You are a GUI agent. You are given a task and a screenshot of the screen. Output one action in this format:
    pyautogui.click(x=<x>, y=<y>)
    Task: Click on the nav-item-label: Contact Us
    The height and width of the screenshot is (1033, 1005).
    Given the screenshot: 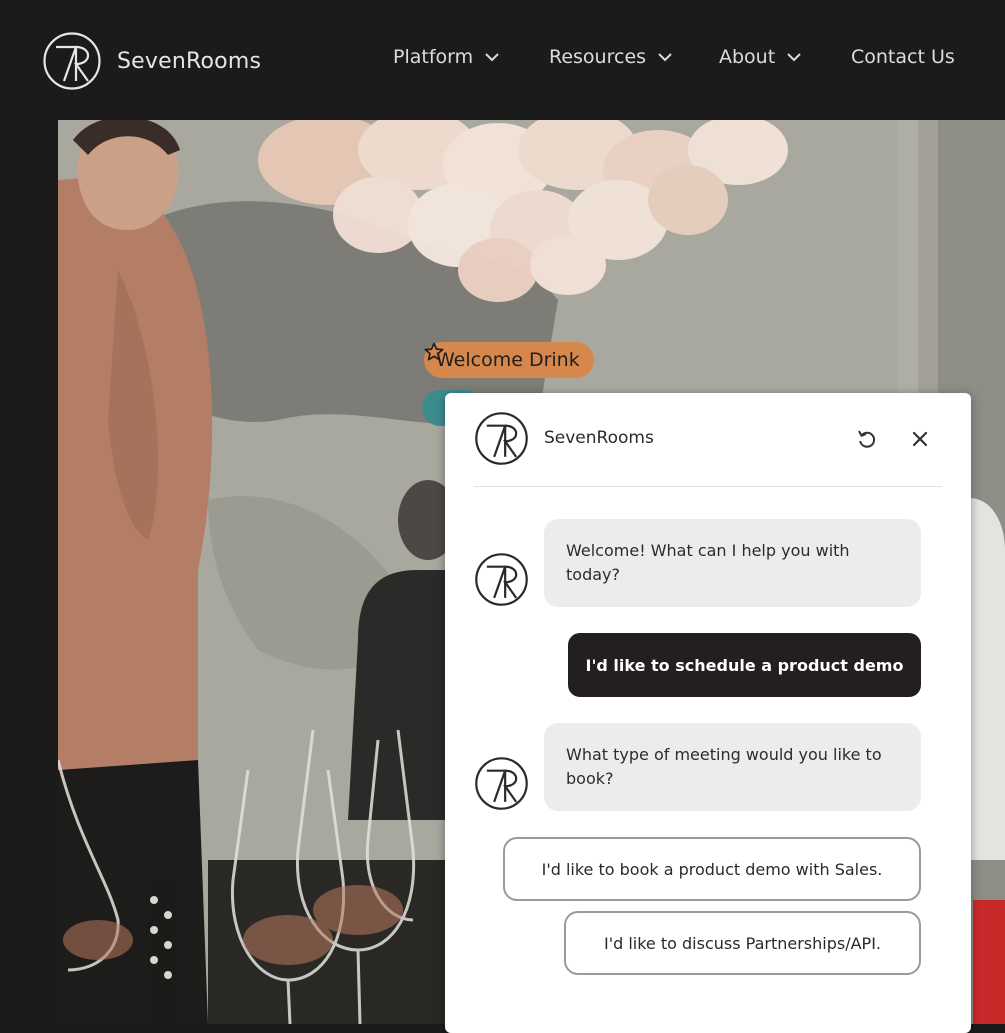 What is the action you would take?
    pyautogui.click(x=903, y=57)
    